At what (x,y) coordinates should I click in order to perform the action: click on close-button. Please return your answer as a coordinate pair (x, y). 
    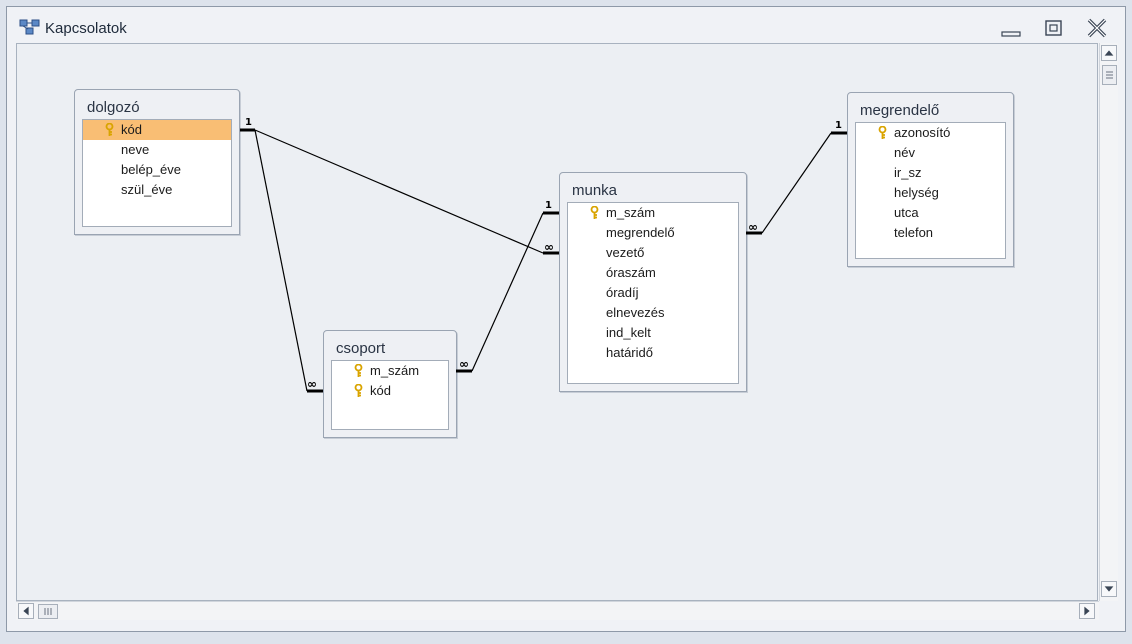
    Looking at the image, I should click on (1097, 28).